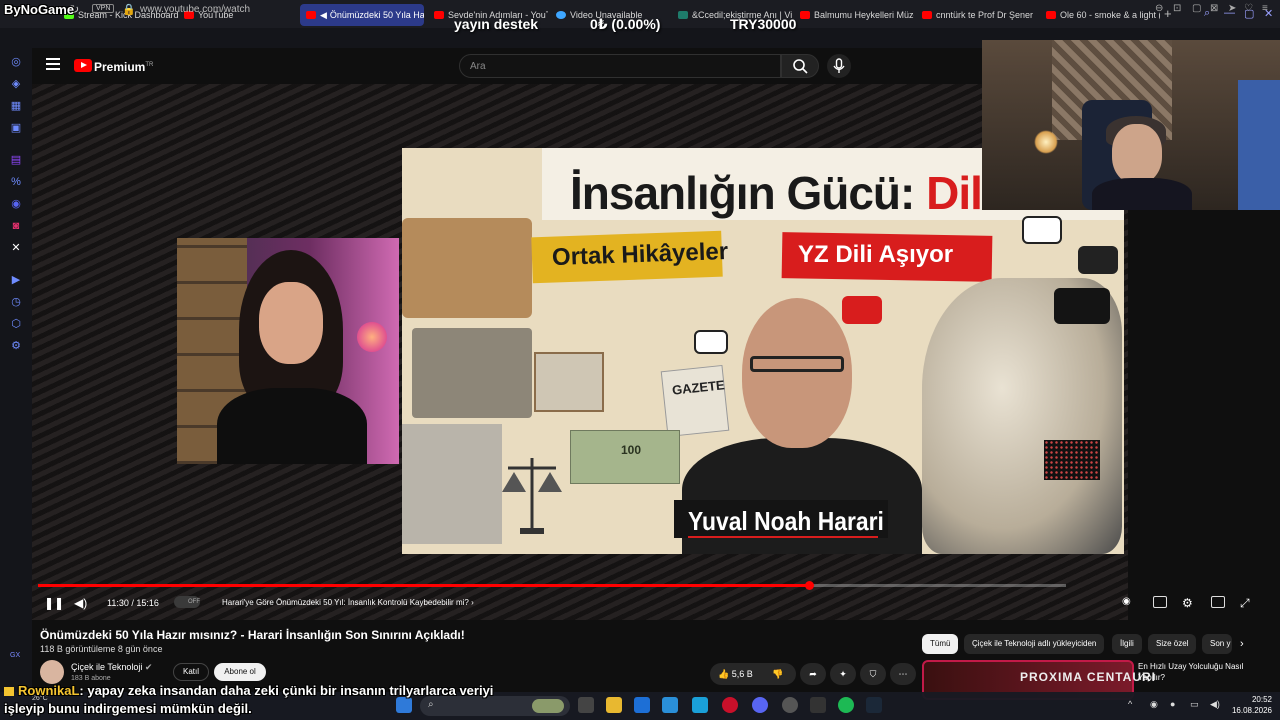 This screenshot has width=1280, height=720. Describe the element at coordinates (16, 128) in the screenshot. I see `sidebar-mail-icon: ▣` at that location.